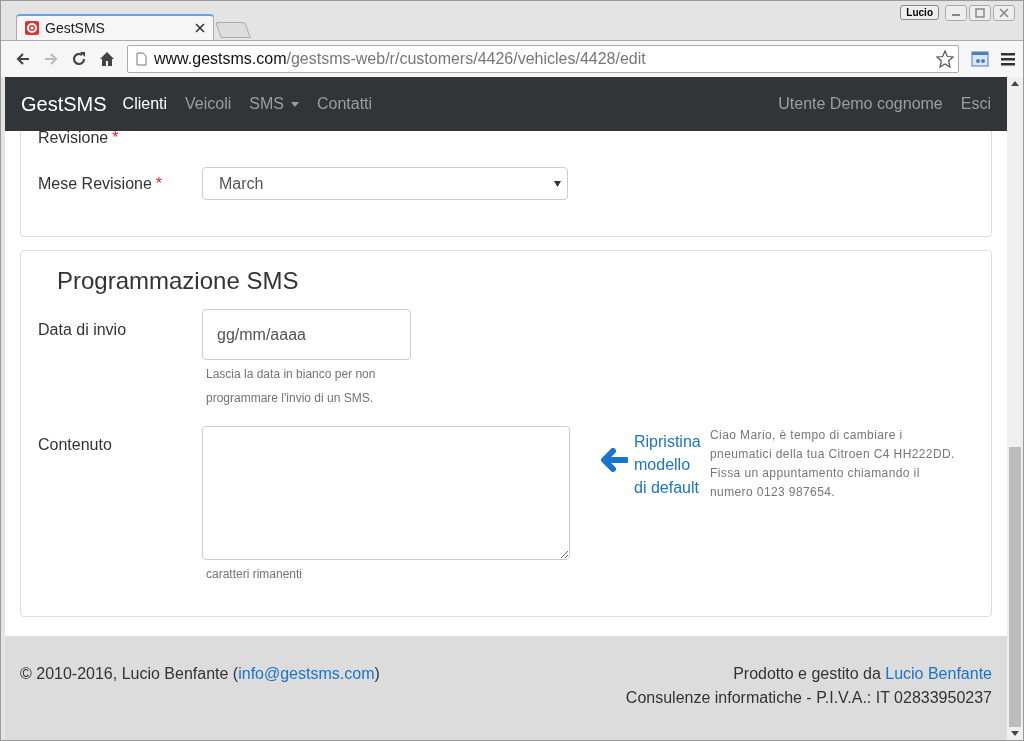  I want to click on email-link: info@gestsms.com, so click(306, 673).